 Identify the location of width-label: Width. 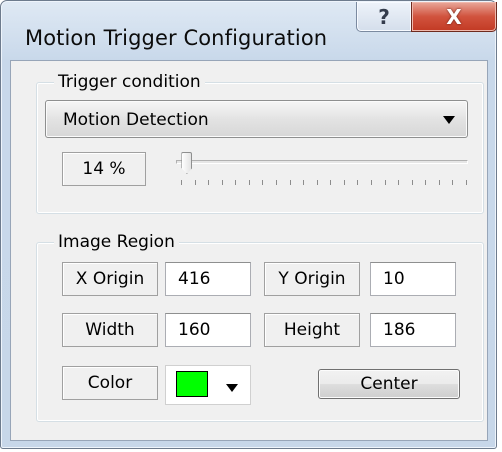
(110, 330).